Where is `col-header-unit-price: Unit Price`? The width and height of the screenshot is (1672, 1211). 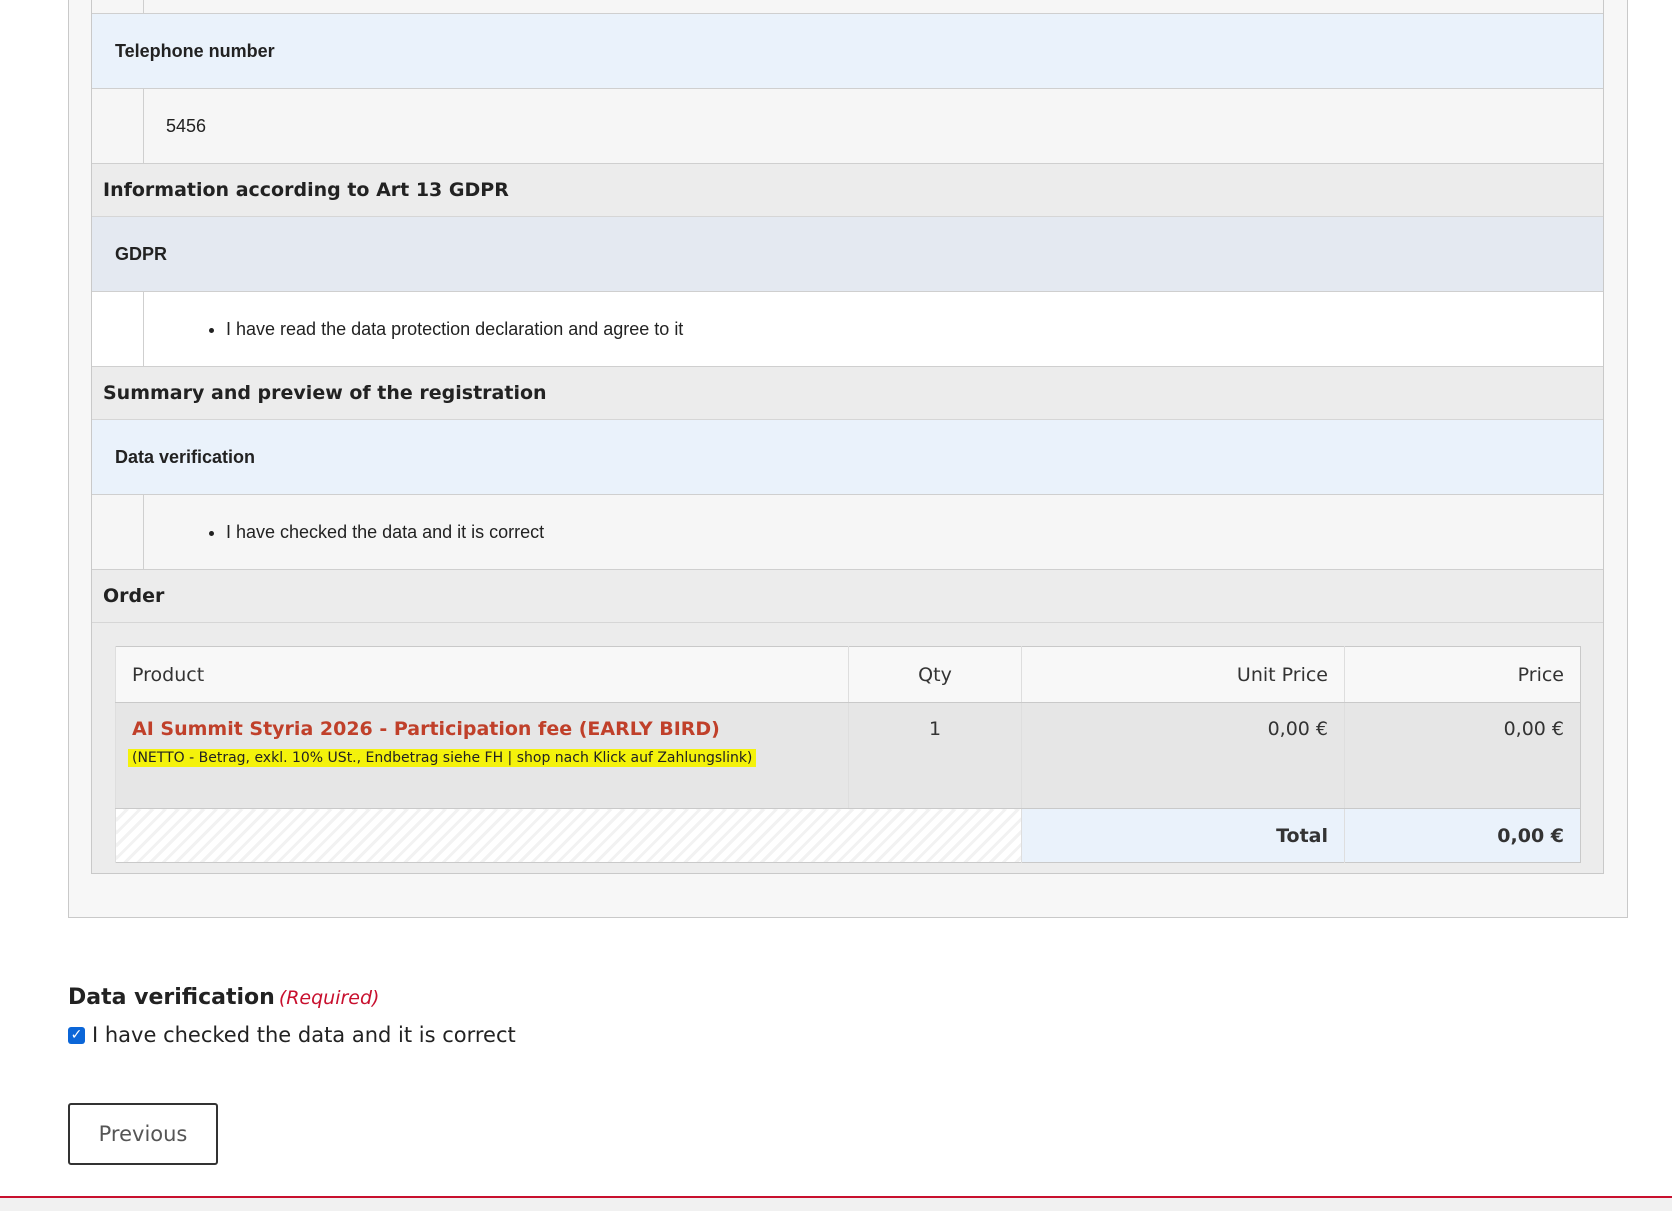
col-header-unit-price: Unit Price is located at coordinates (1183, 674).